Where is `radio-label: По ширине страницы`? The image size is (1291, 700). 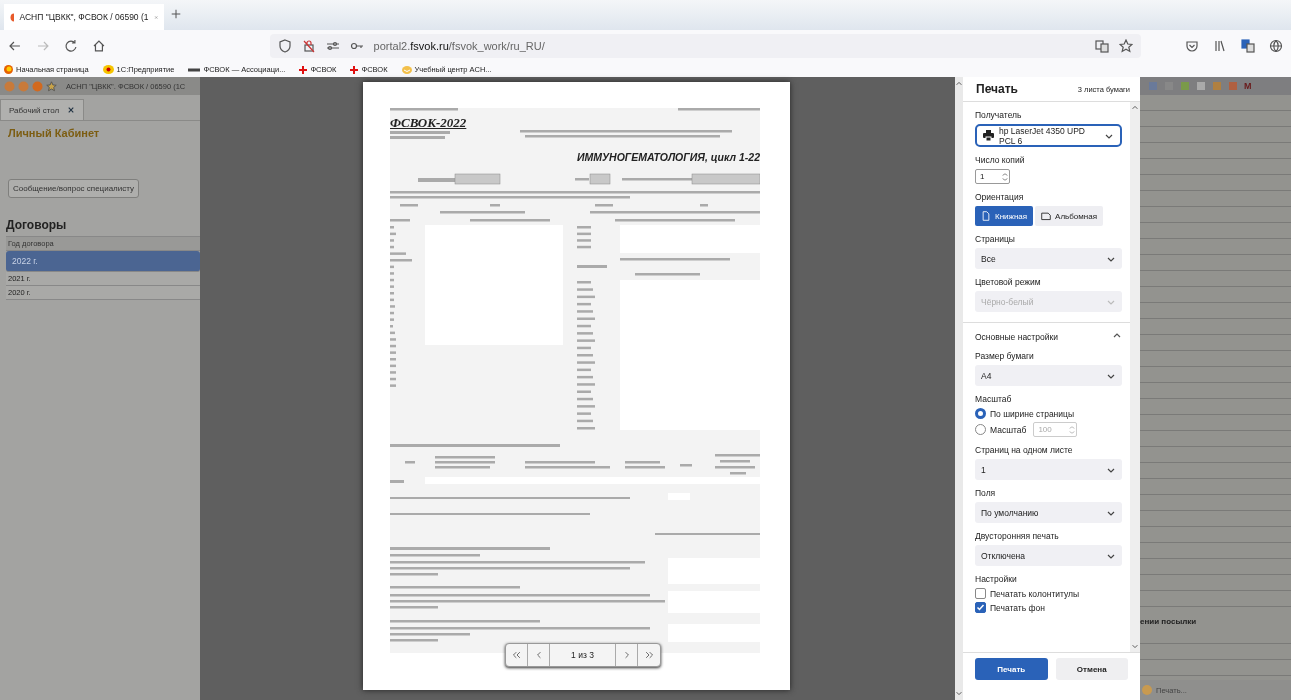 radio-label: По ширине страницы is located at coordinates (1032, 413).